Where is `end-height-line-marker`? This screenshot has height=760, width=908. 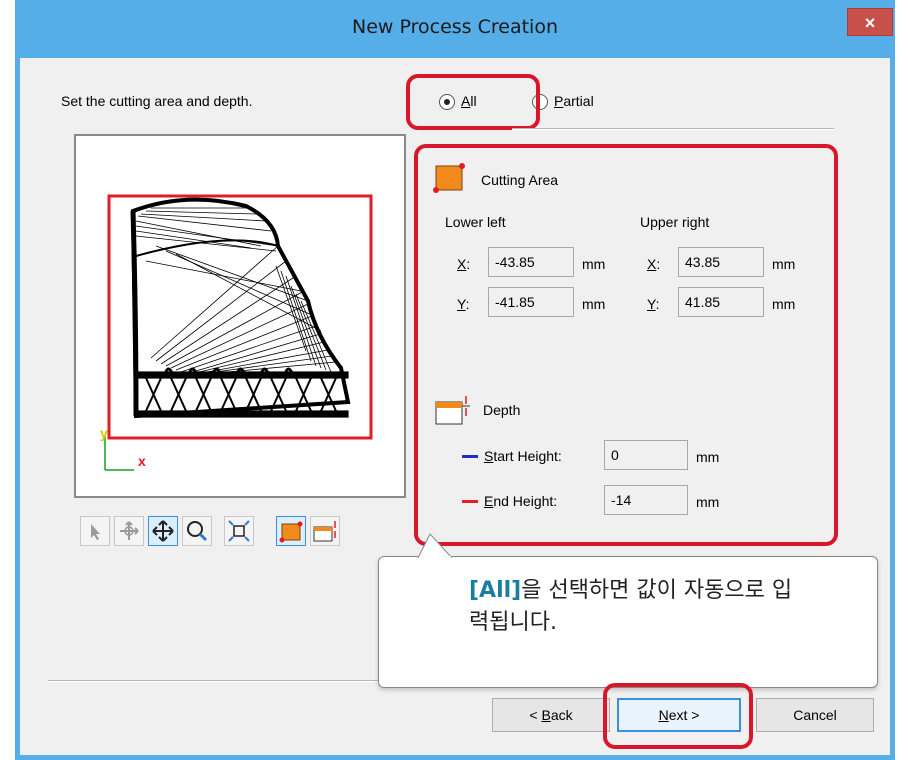
end-height-line-marker is located at coordinates (470, 501).